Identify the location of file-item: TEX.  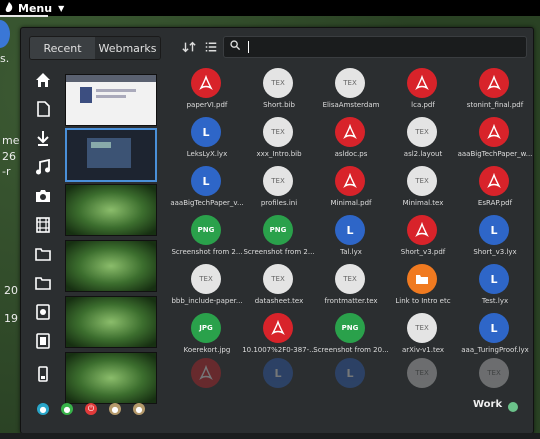
(423, 383).